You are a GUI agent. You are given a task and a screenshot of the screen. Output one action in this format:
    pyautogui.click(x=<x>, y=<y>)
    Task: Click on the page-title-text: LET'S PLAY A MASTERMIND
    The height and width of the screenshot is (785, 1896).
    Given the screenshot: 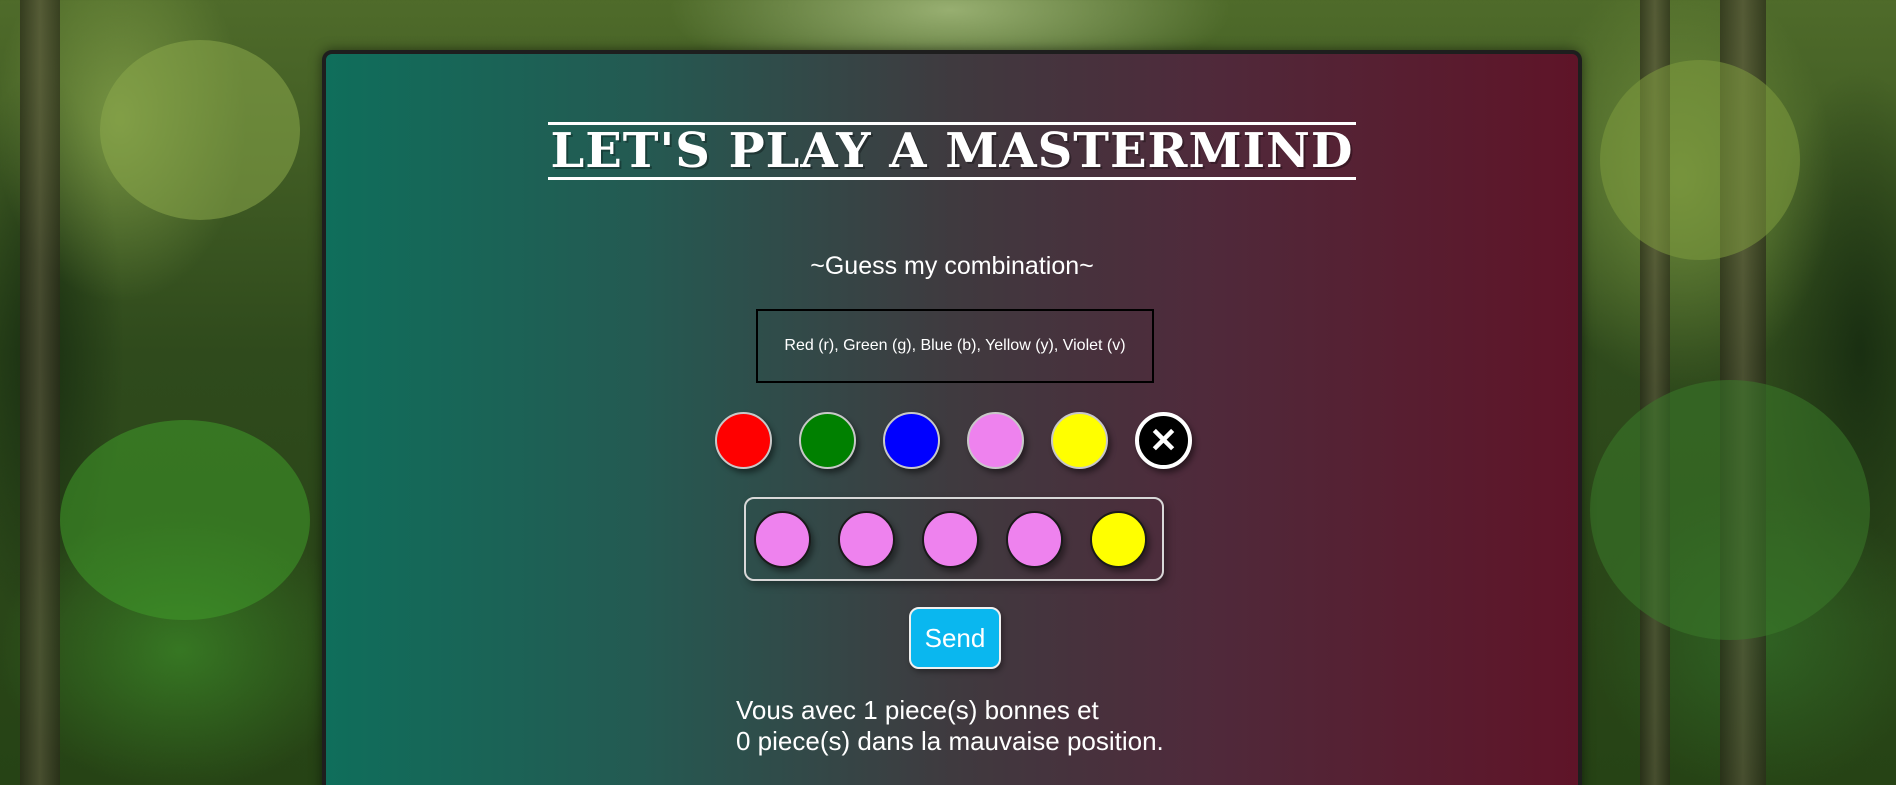 What is the action you would take?
    pyautogui.click(x=952, y=151)
    